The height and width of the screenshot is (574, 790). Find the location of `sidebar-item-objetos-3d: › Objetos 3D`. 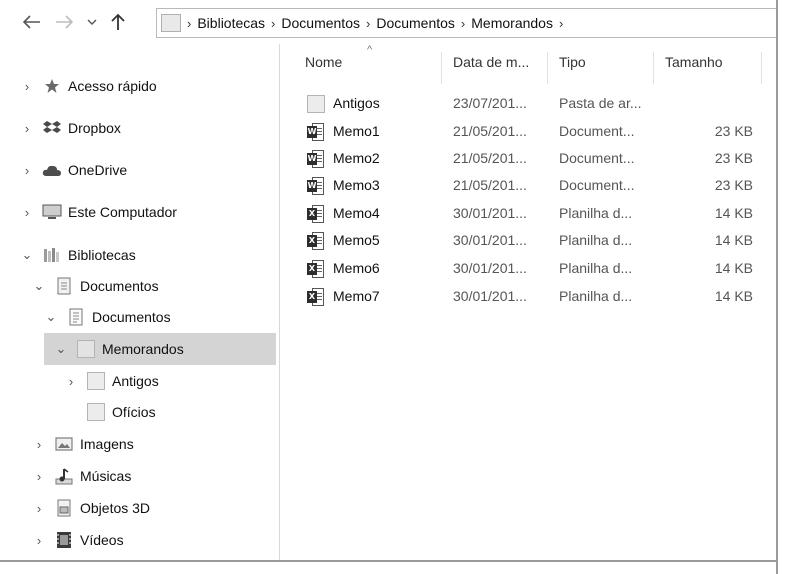

sidebar-item-objetos-3d: › Objetos 3D is located at coordinates (91, 508).